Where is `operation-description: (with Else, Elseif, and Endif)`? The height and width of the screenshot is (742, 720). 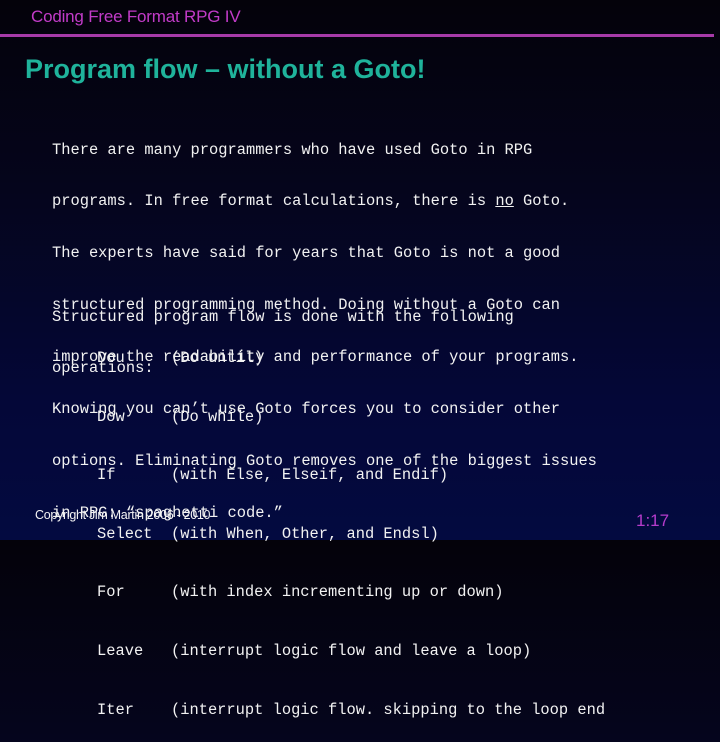
operation-description: (with Else, Elseif, and Endif) is located at coordinates (310, 475).